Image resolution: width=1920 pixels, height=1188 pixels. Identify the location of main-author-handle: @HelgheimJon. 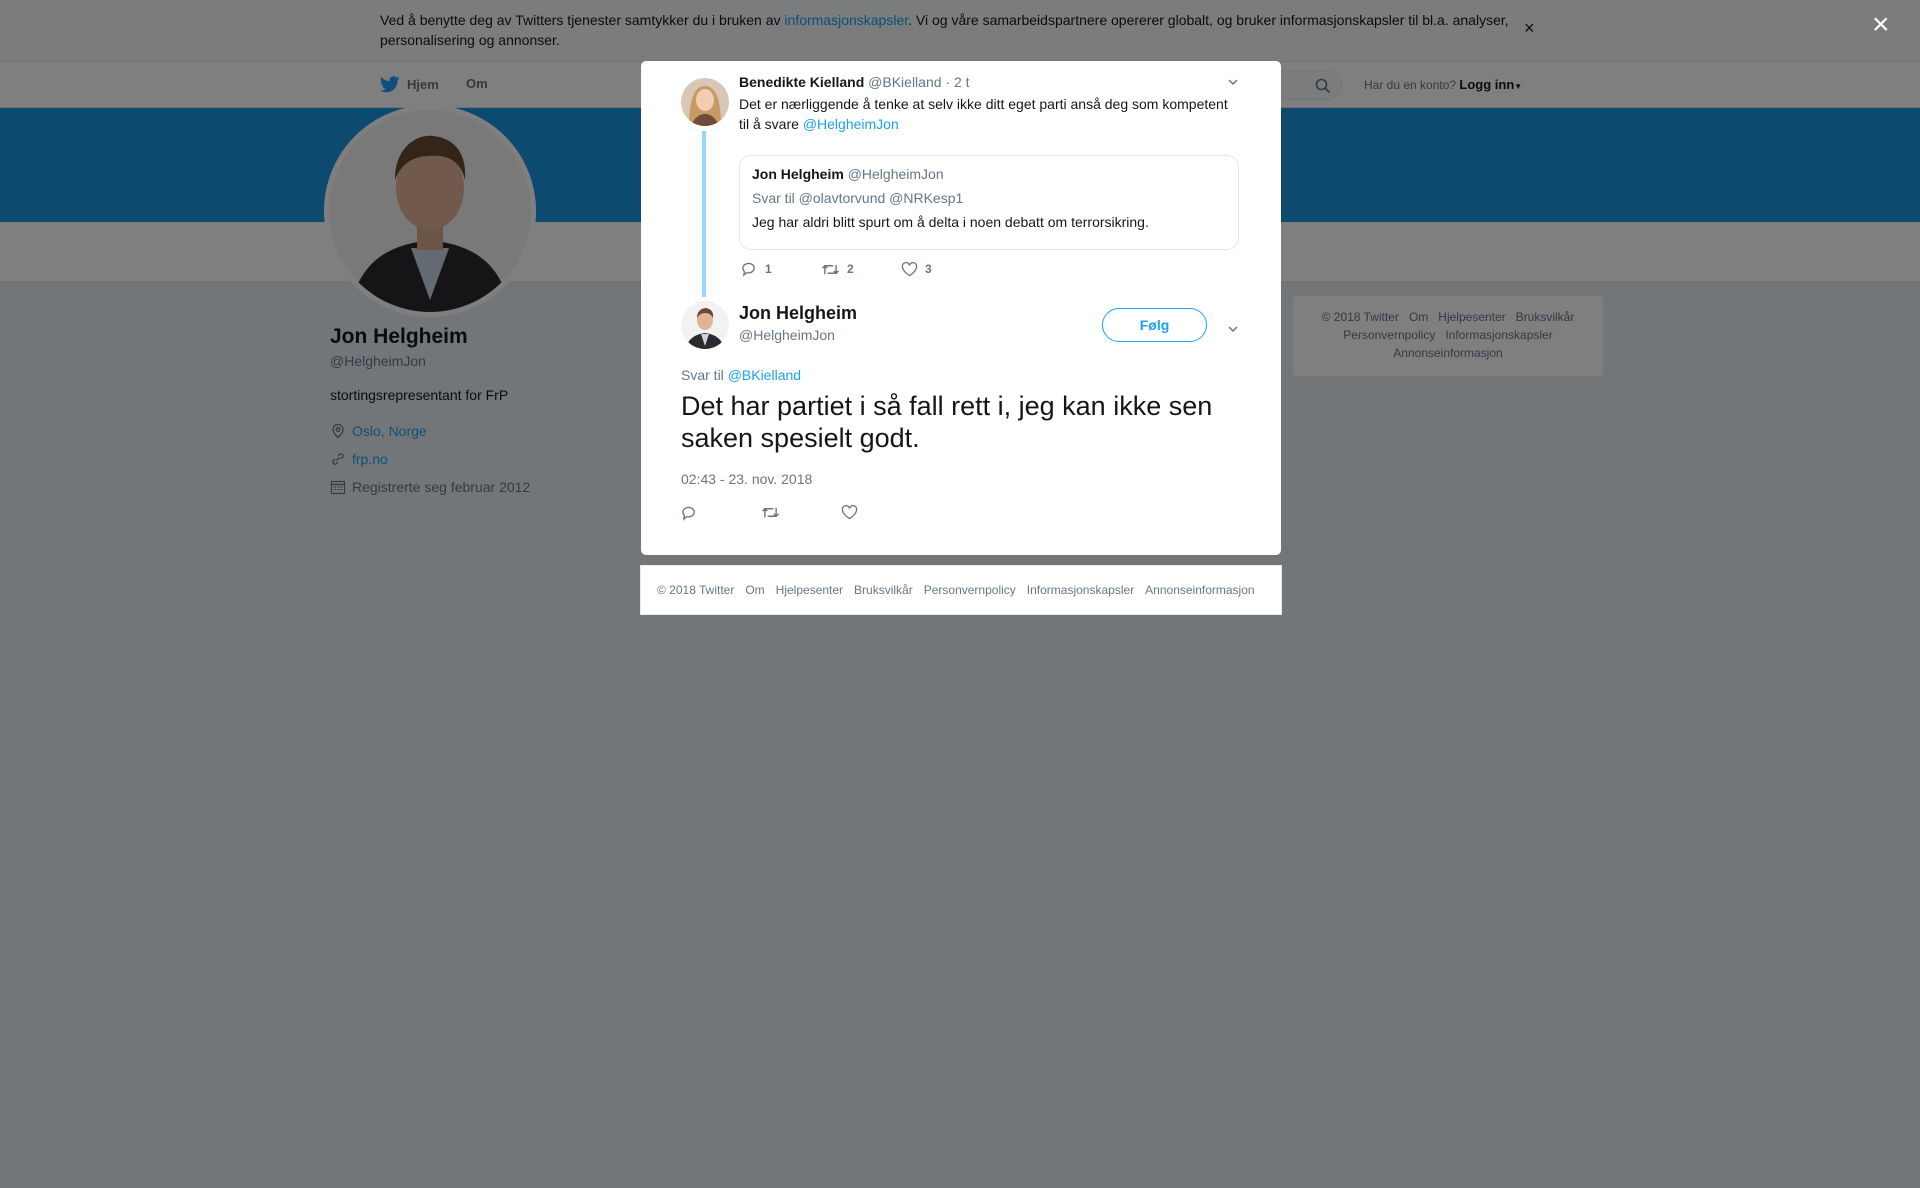
(787, 335).